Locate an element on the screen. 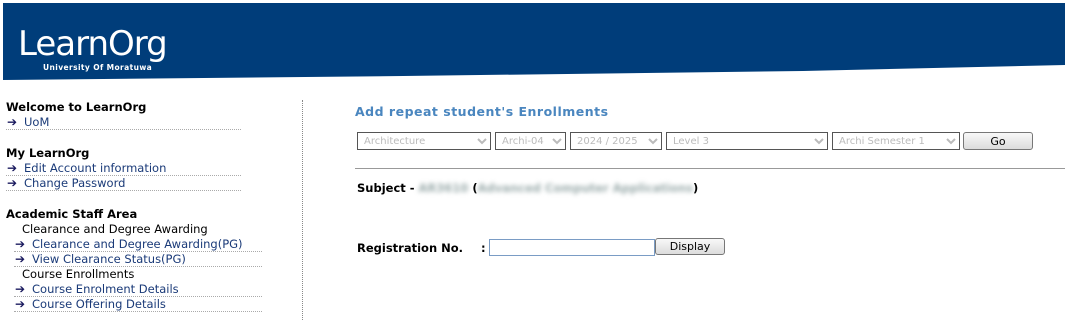  section-divider is located at coordinates (710, 168).